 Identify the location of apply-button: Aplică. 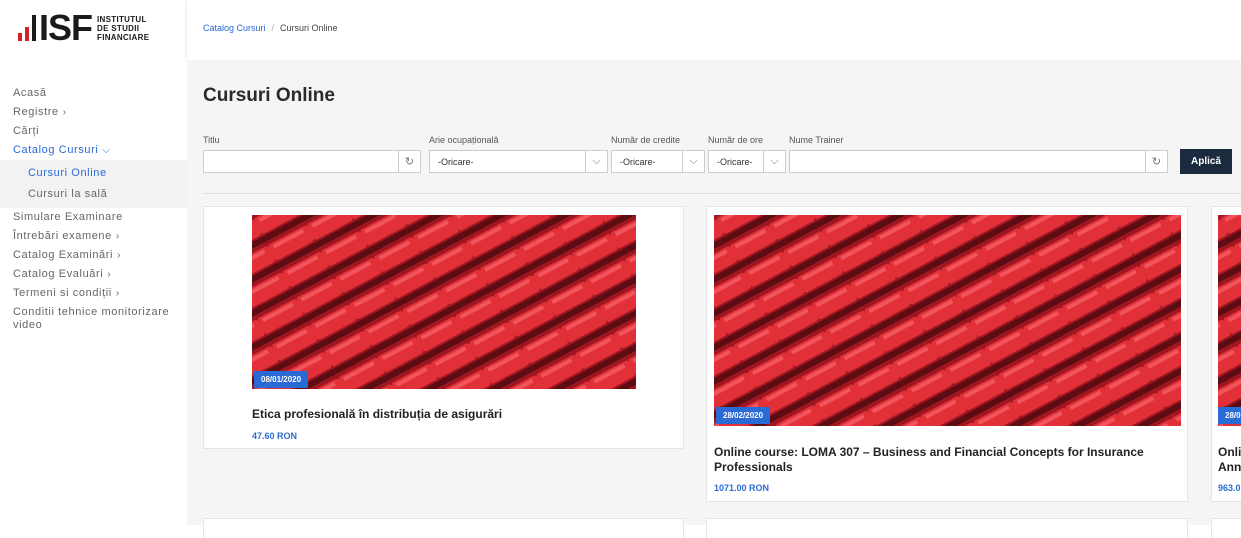
(1206, 161).